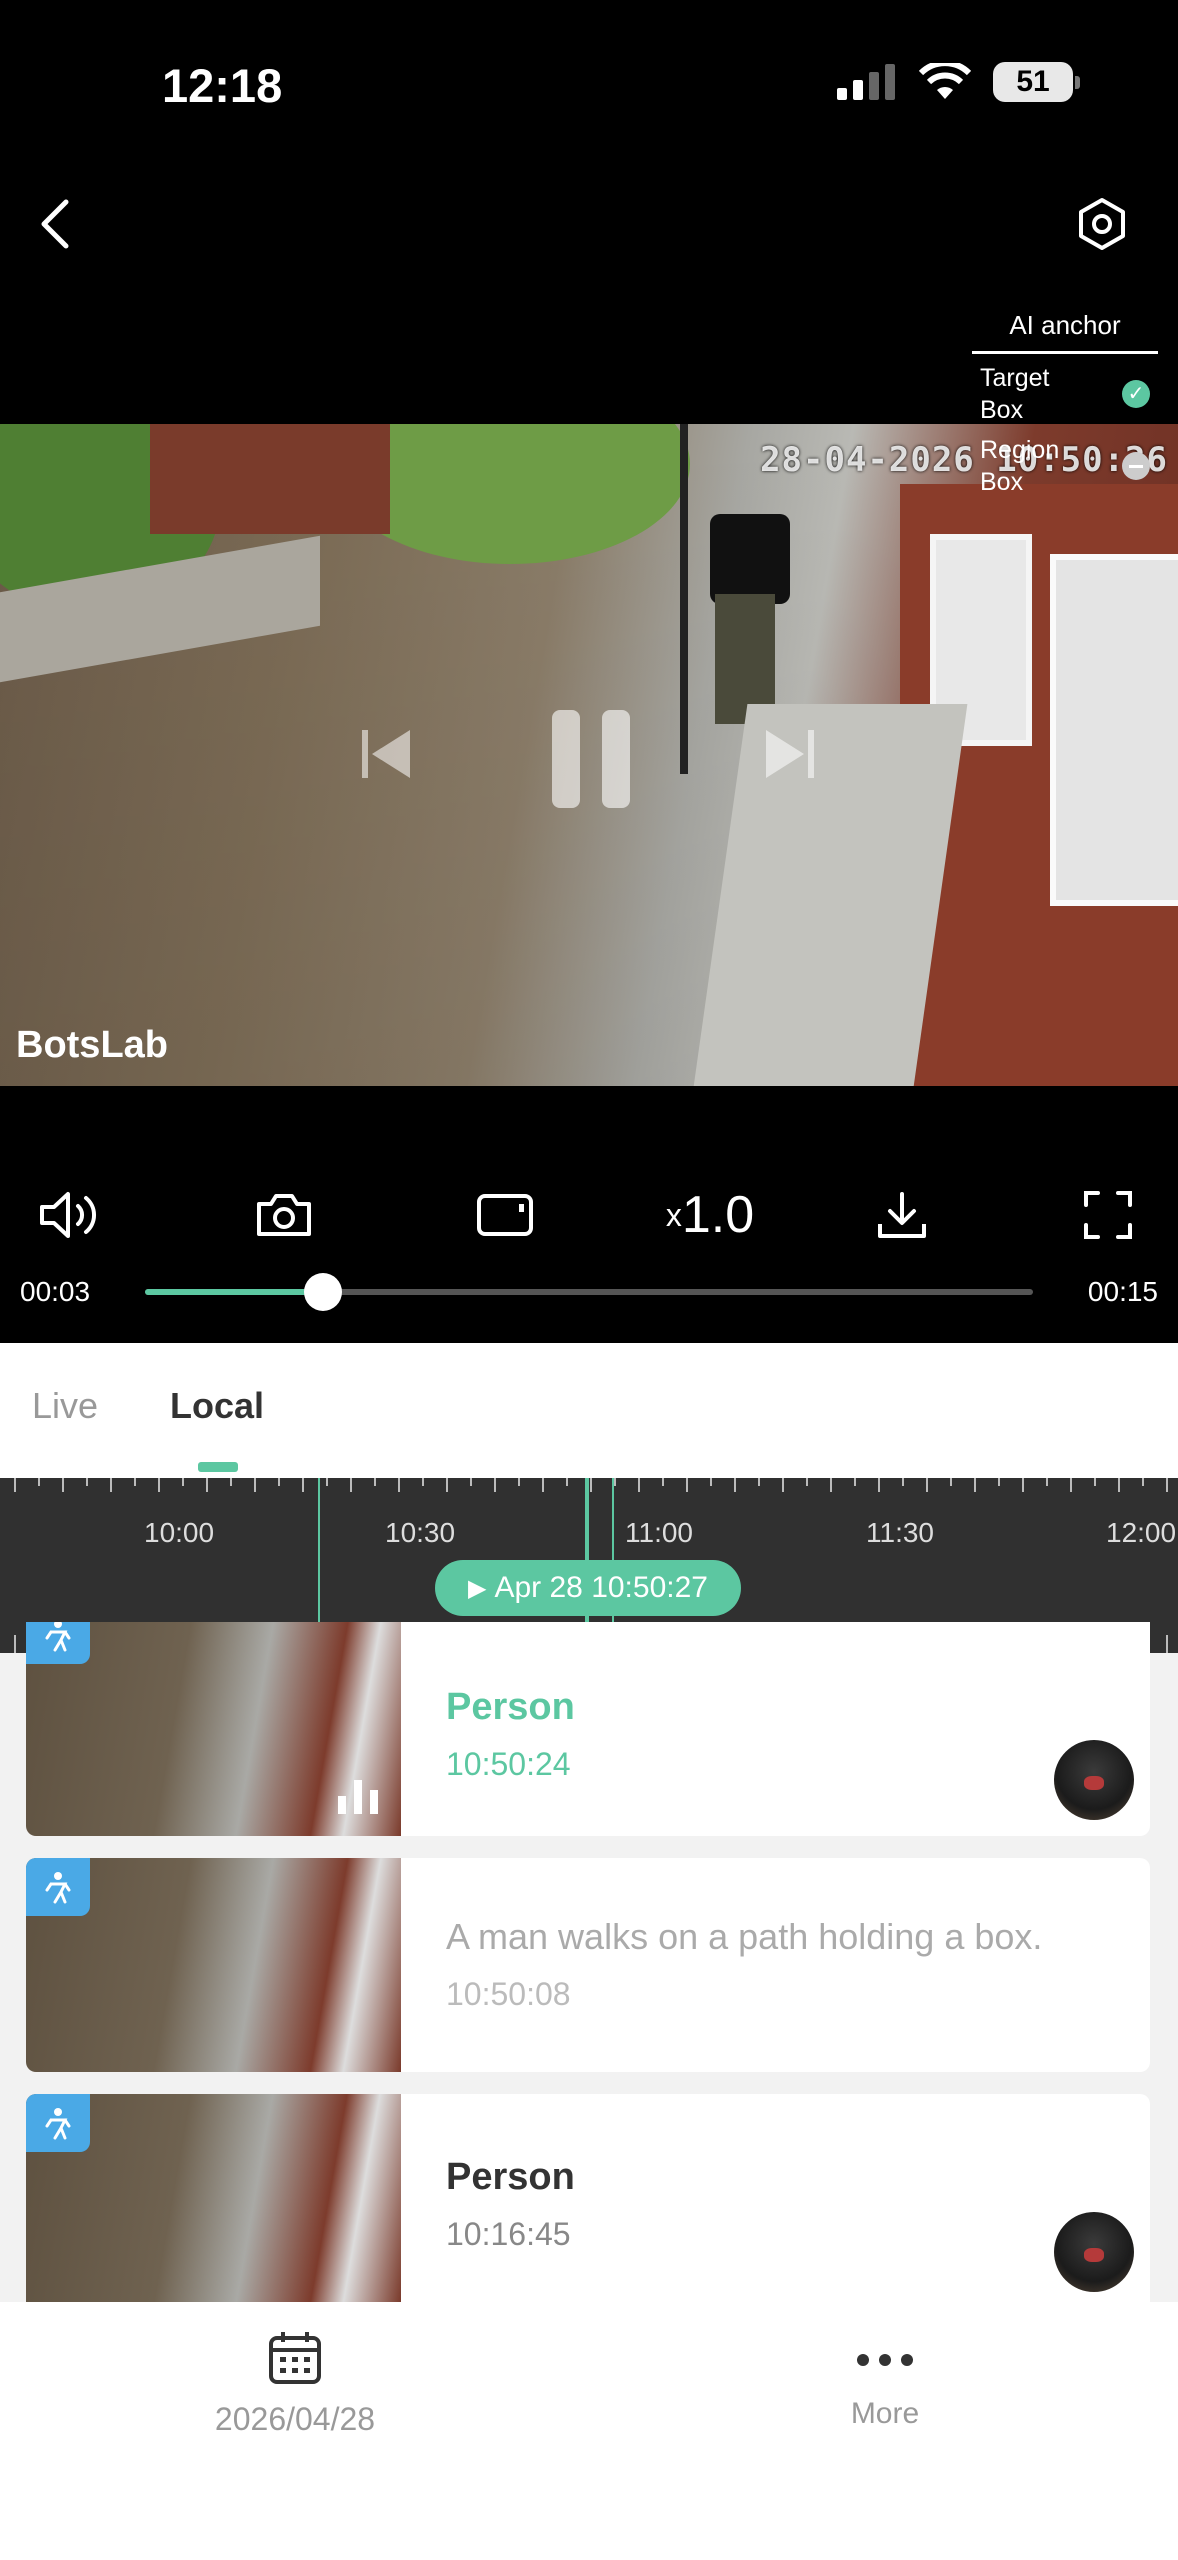  What do you see at coordinates (234, 1292) in the screenshot?
I see `progress-fill` at bounding box center [234, 1292].